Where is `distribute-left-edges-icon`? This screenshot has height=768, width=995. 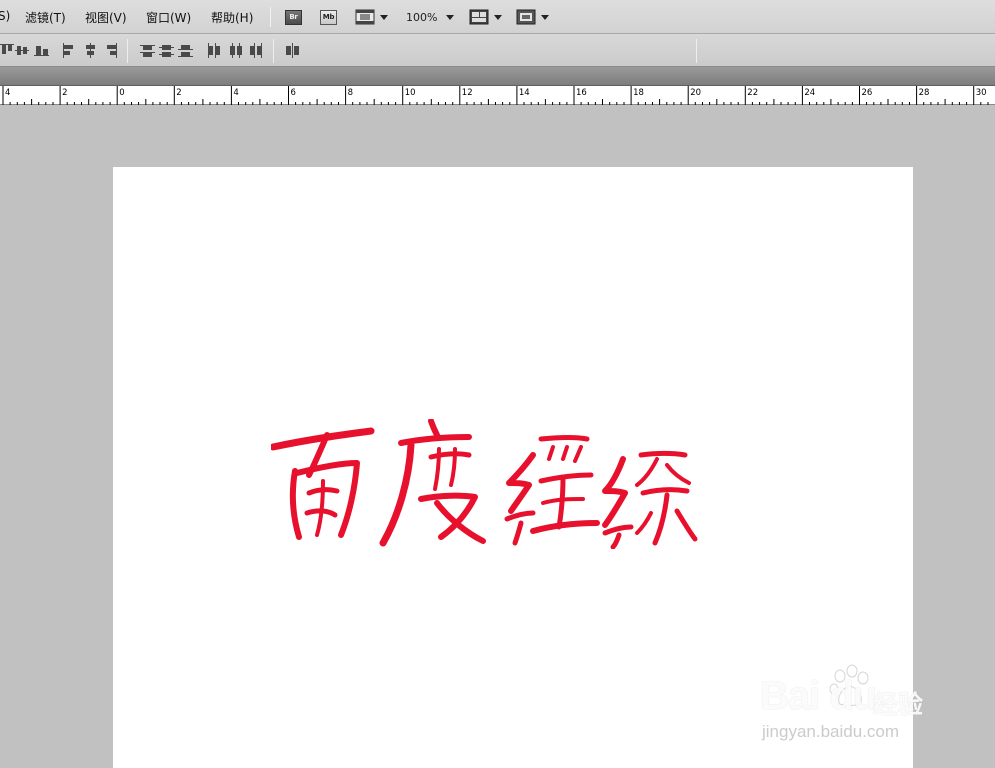 distribute-left-edges-icon is located at coordinates (215, 50).